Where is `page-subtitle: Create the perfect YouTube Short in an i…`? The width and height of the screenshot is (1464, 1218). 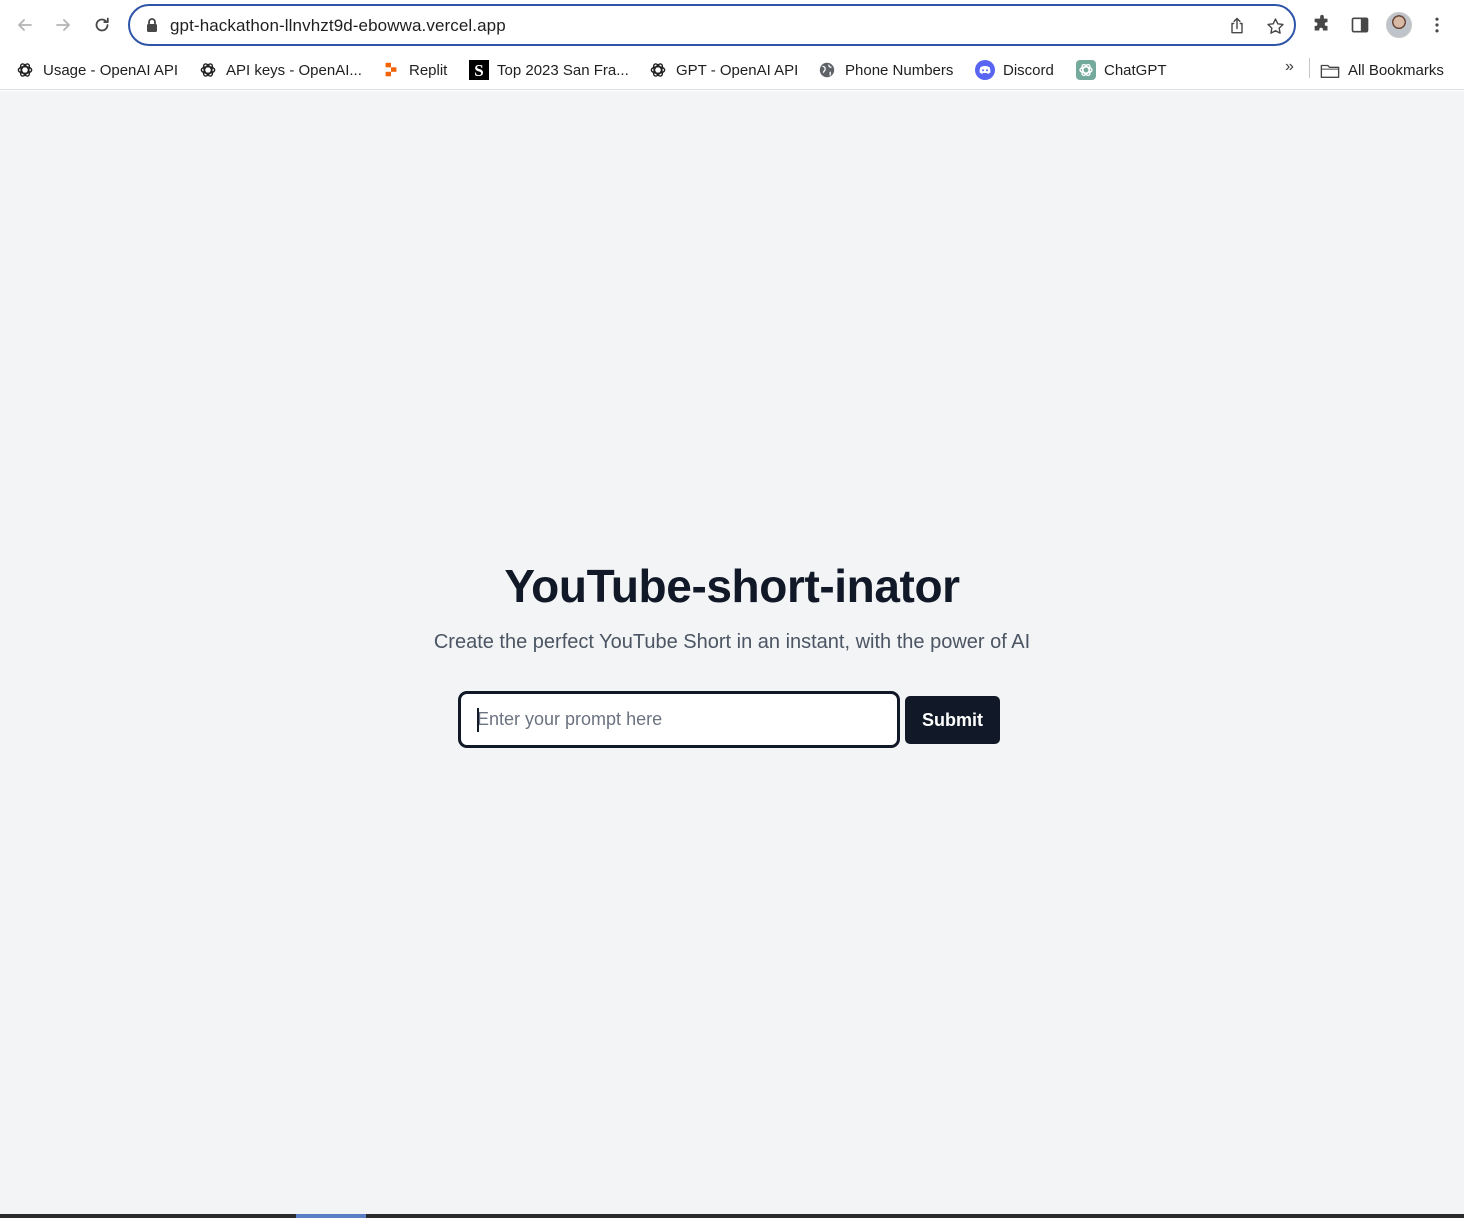
page-subtitle: Create the perfect YouTube Short in an i… is located at coordinates (732, 642).